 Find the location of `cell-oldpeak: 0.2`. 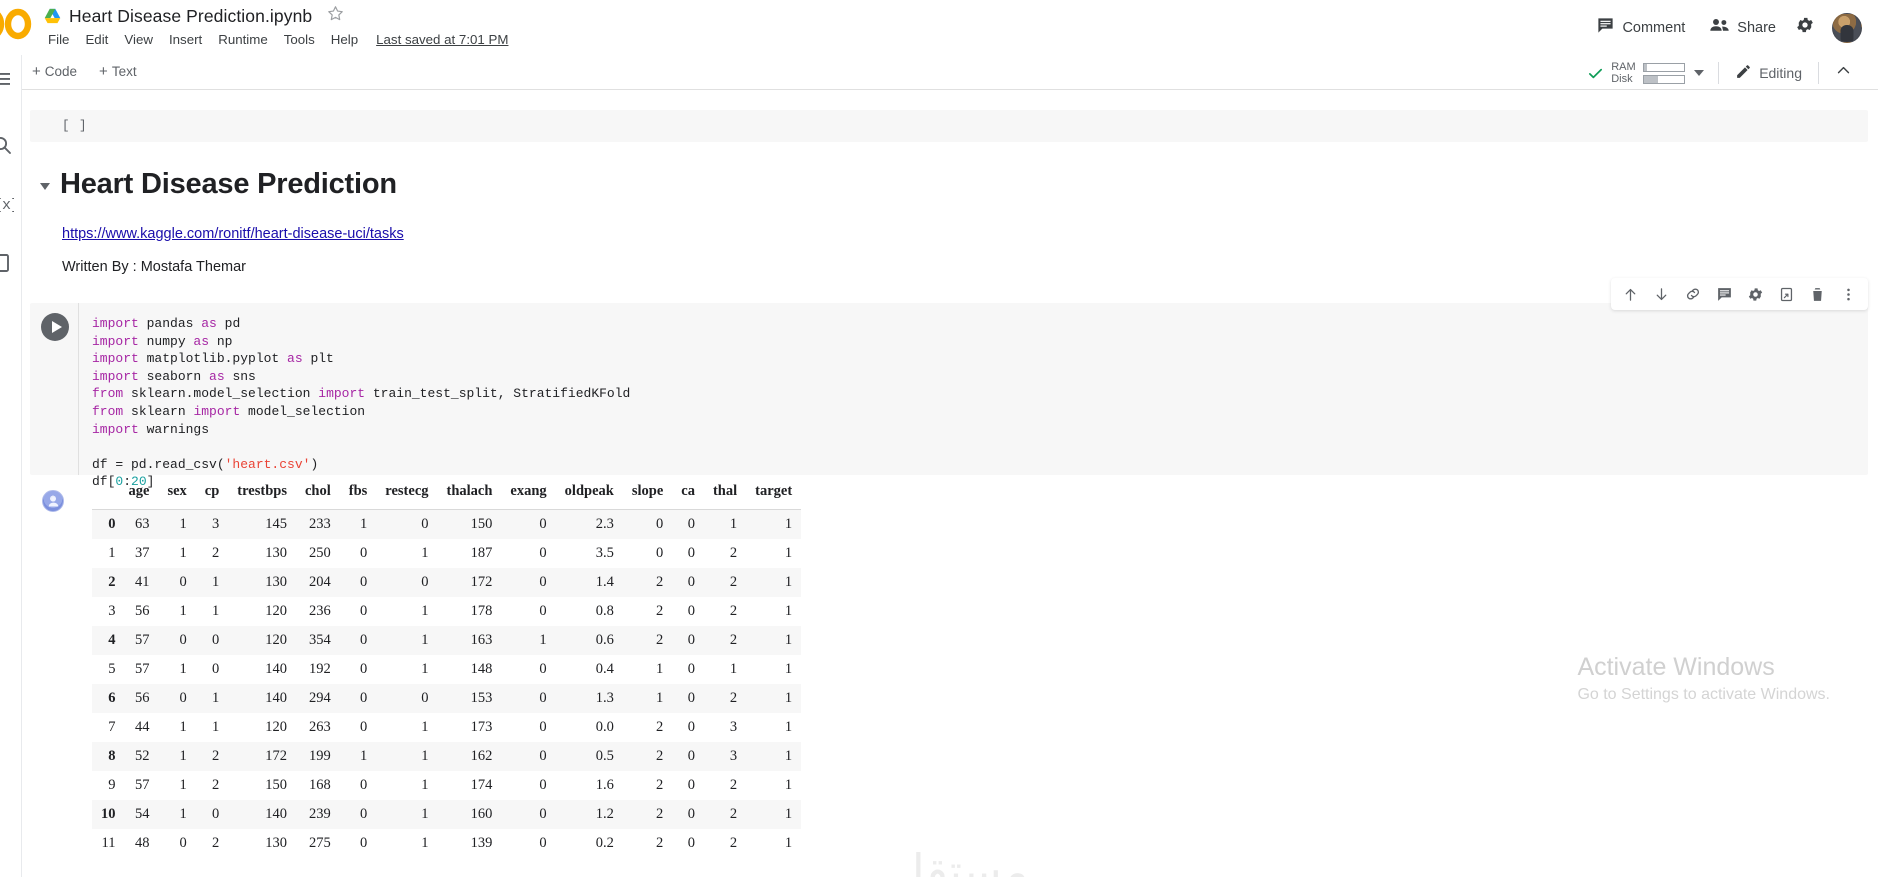

cell-oldpeak: 0.2 is located at coordinates (604, 843).